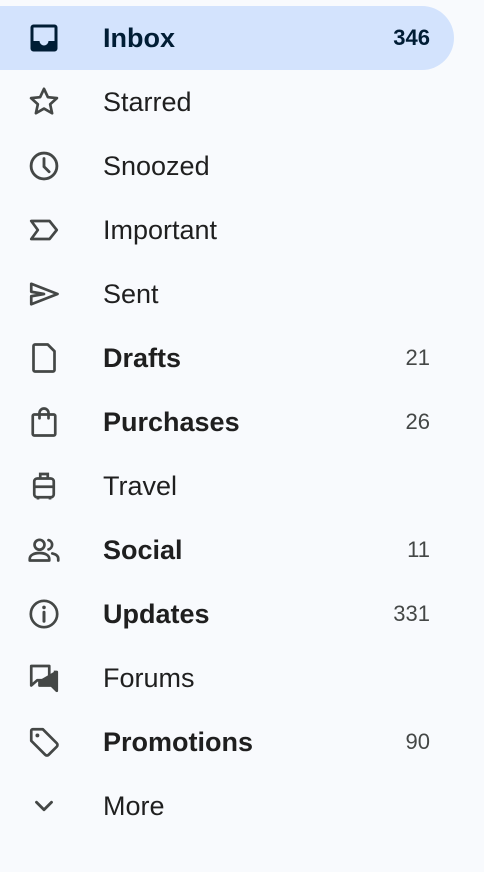 The width and height of the screenshot is (484, 872). I want to click on unread-count: 26, so click(417, 421).